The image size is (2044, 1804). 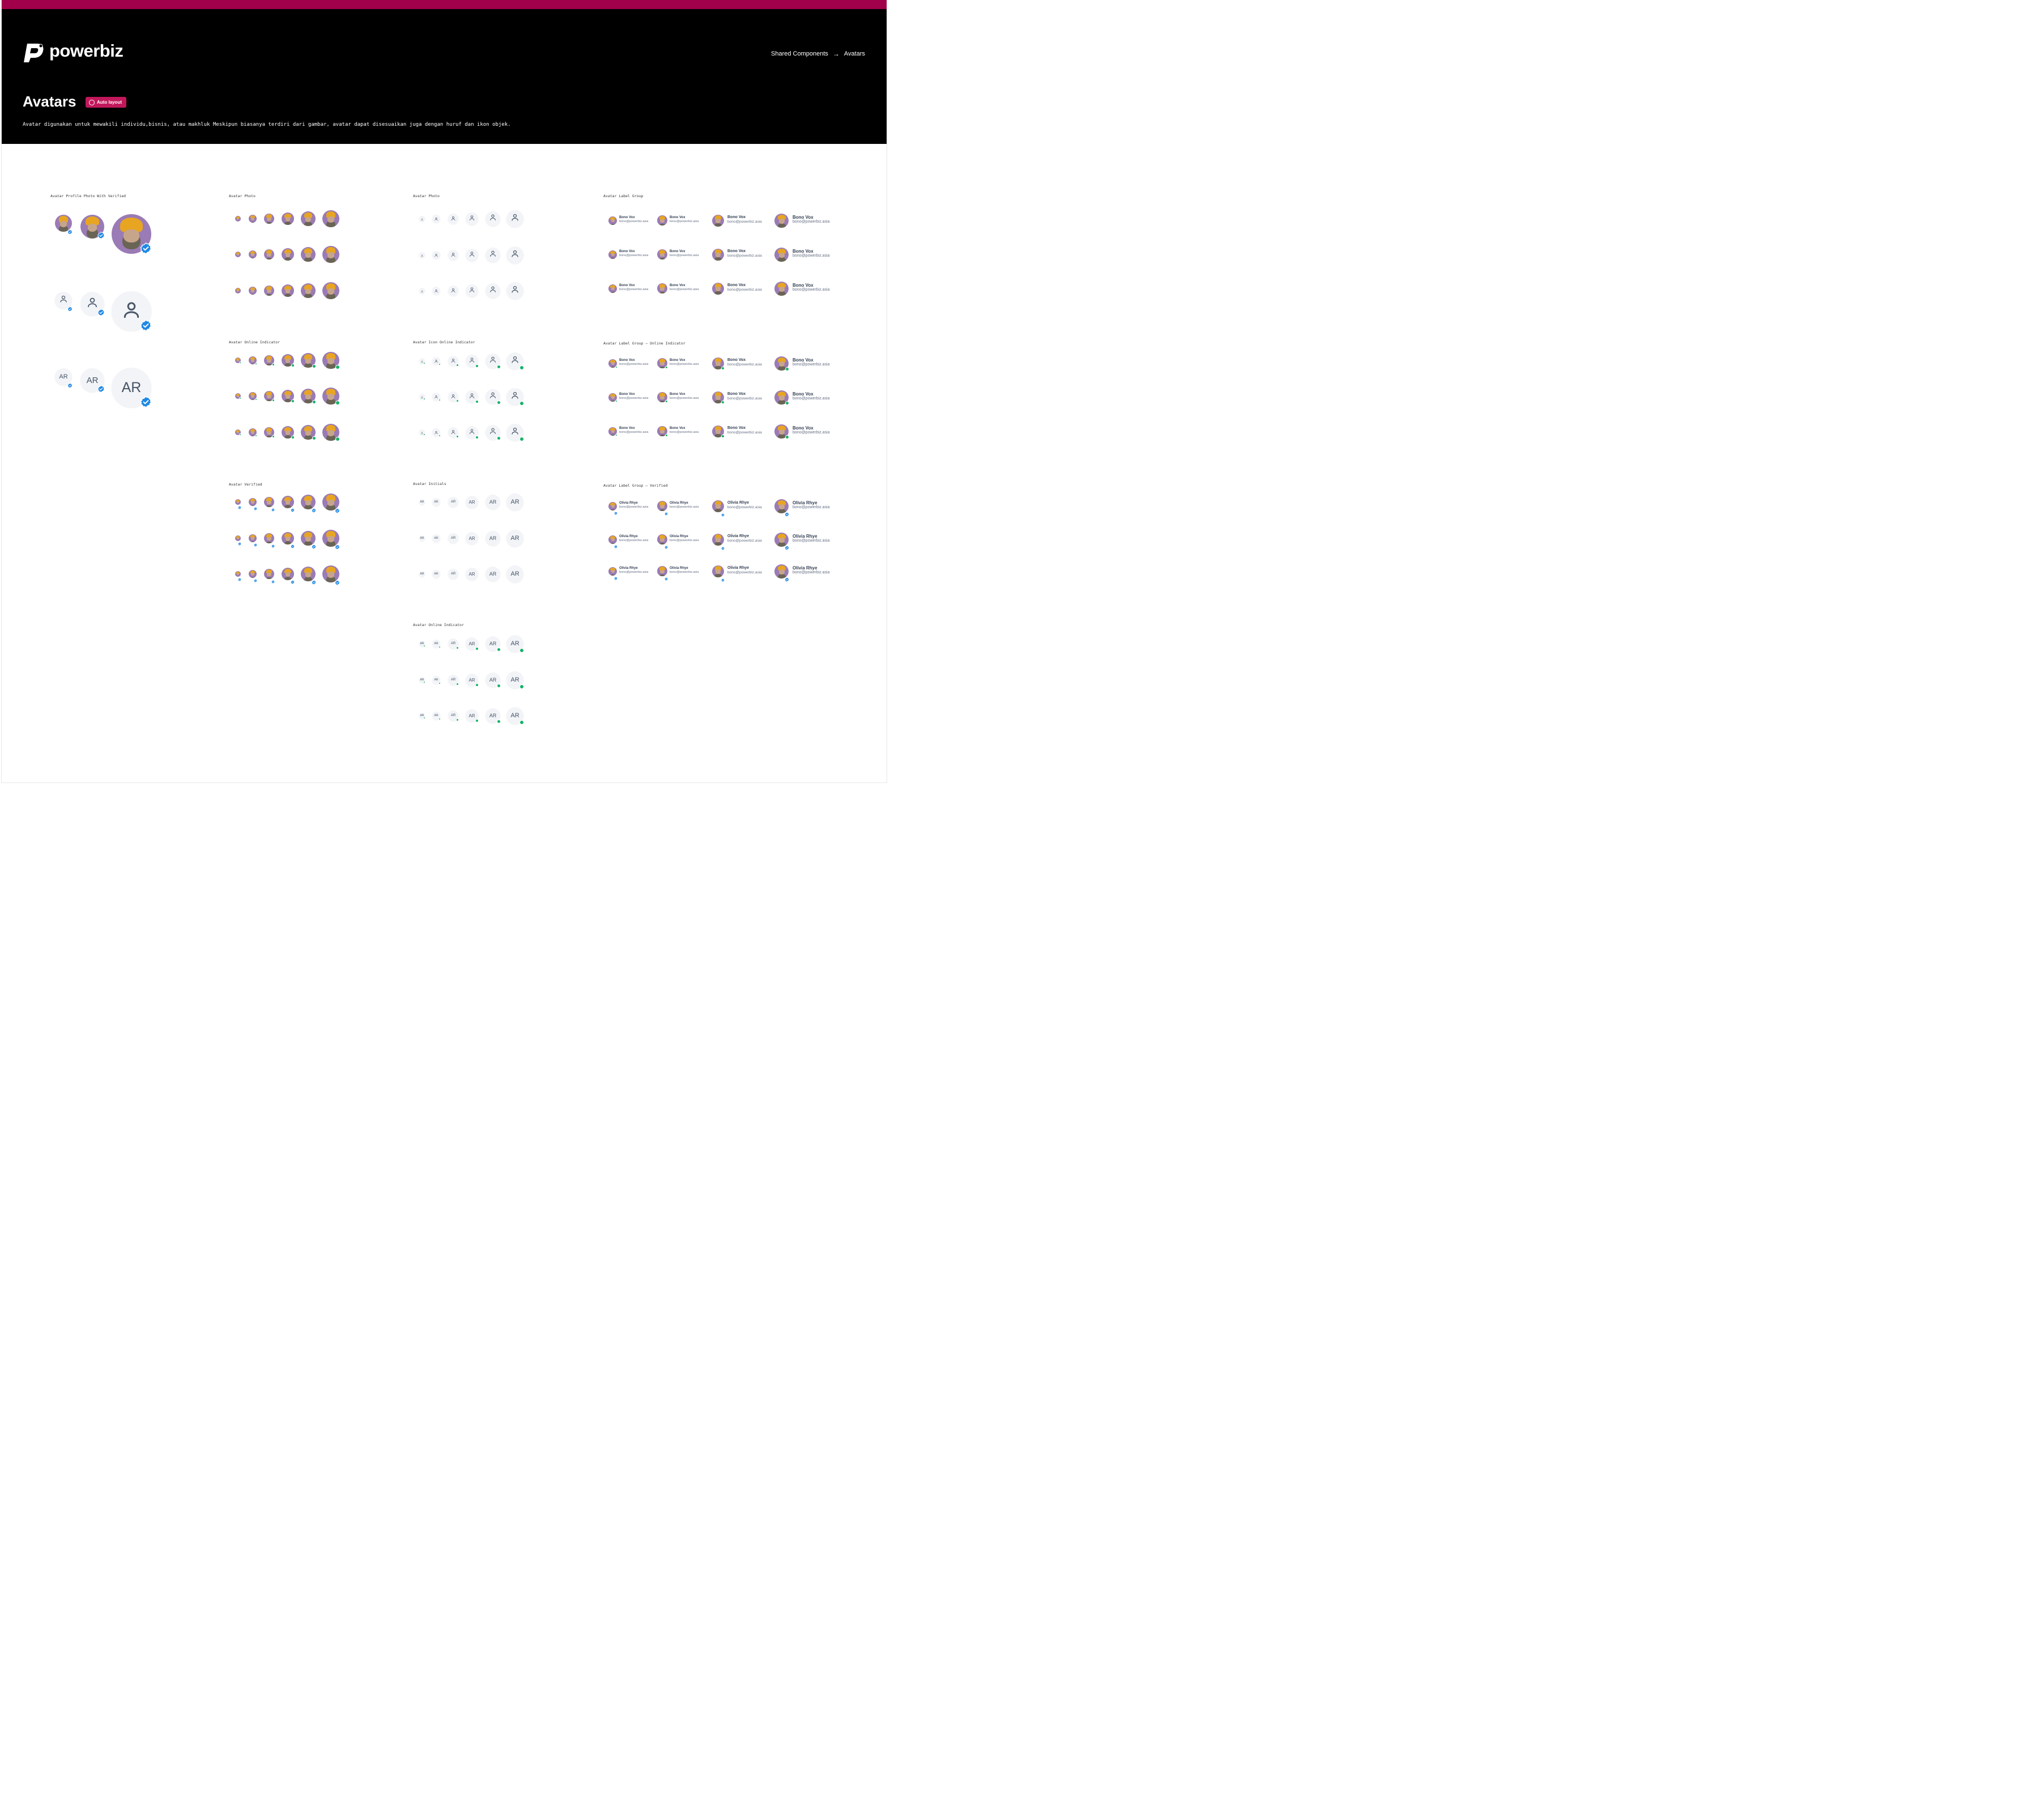 What do you see at coordinates (799, 53) in the screenshot?
I see `breadcrumb-parent: Shared Components` at bounding box center [799, 53].